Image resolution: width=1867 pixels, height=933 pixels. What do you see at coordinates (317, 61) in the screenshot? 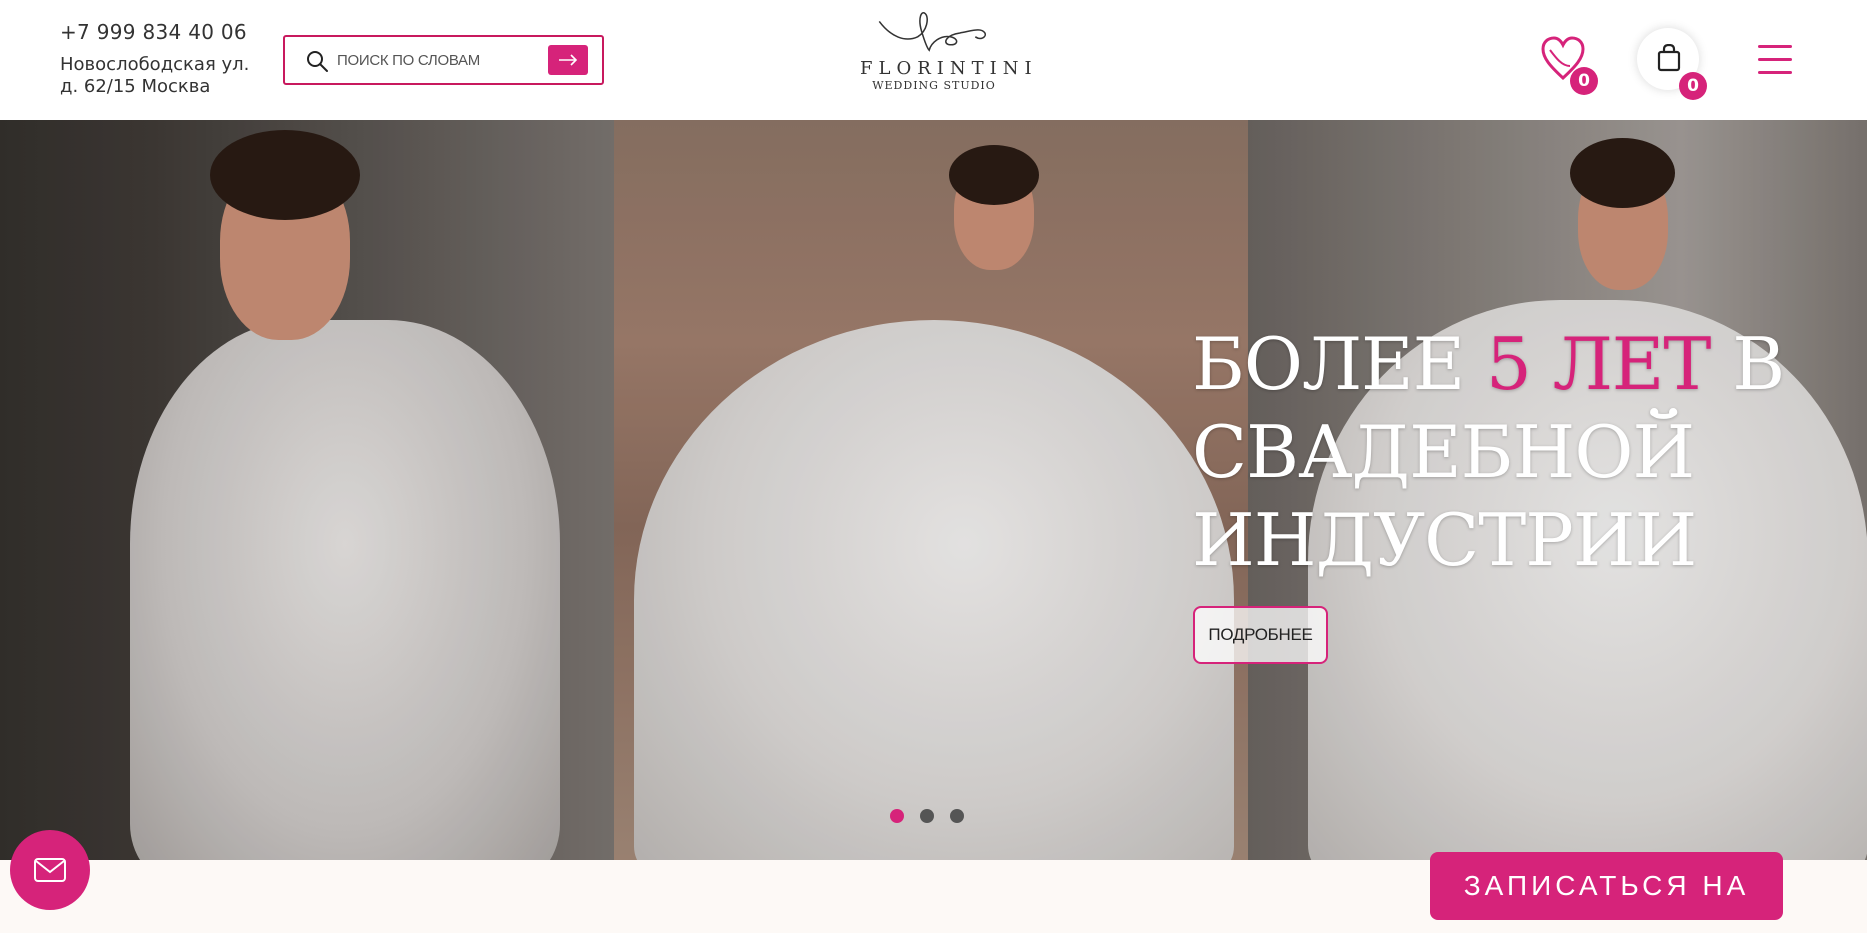
I see `search-icon` at bounding box center [317, 61].